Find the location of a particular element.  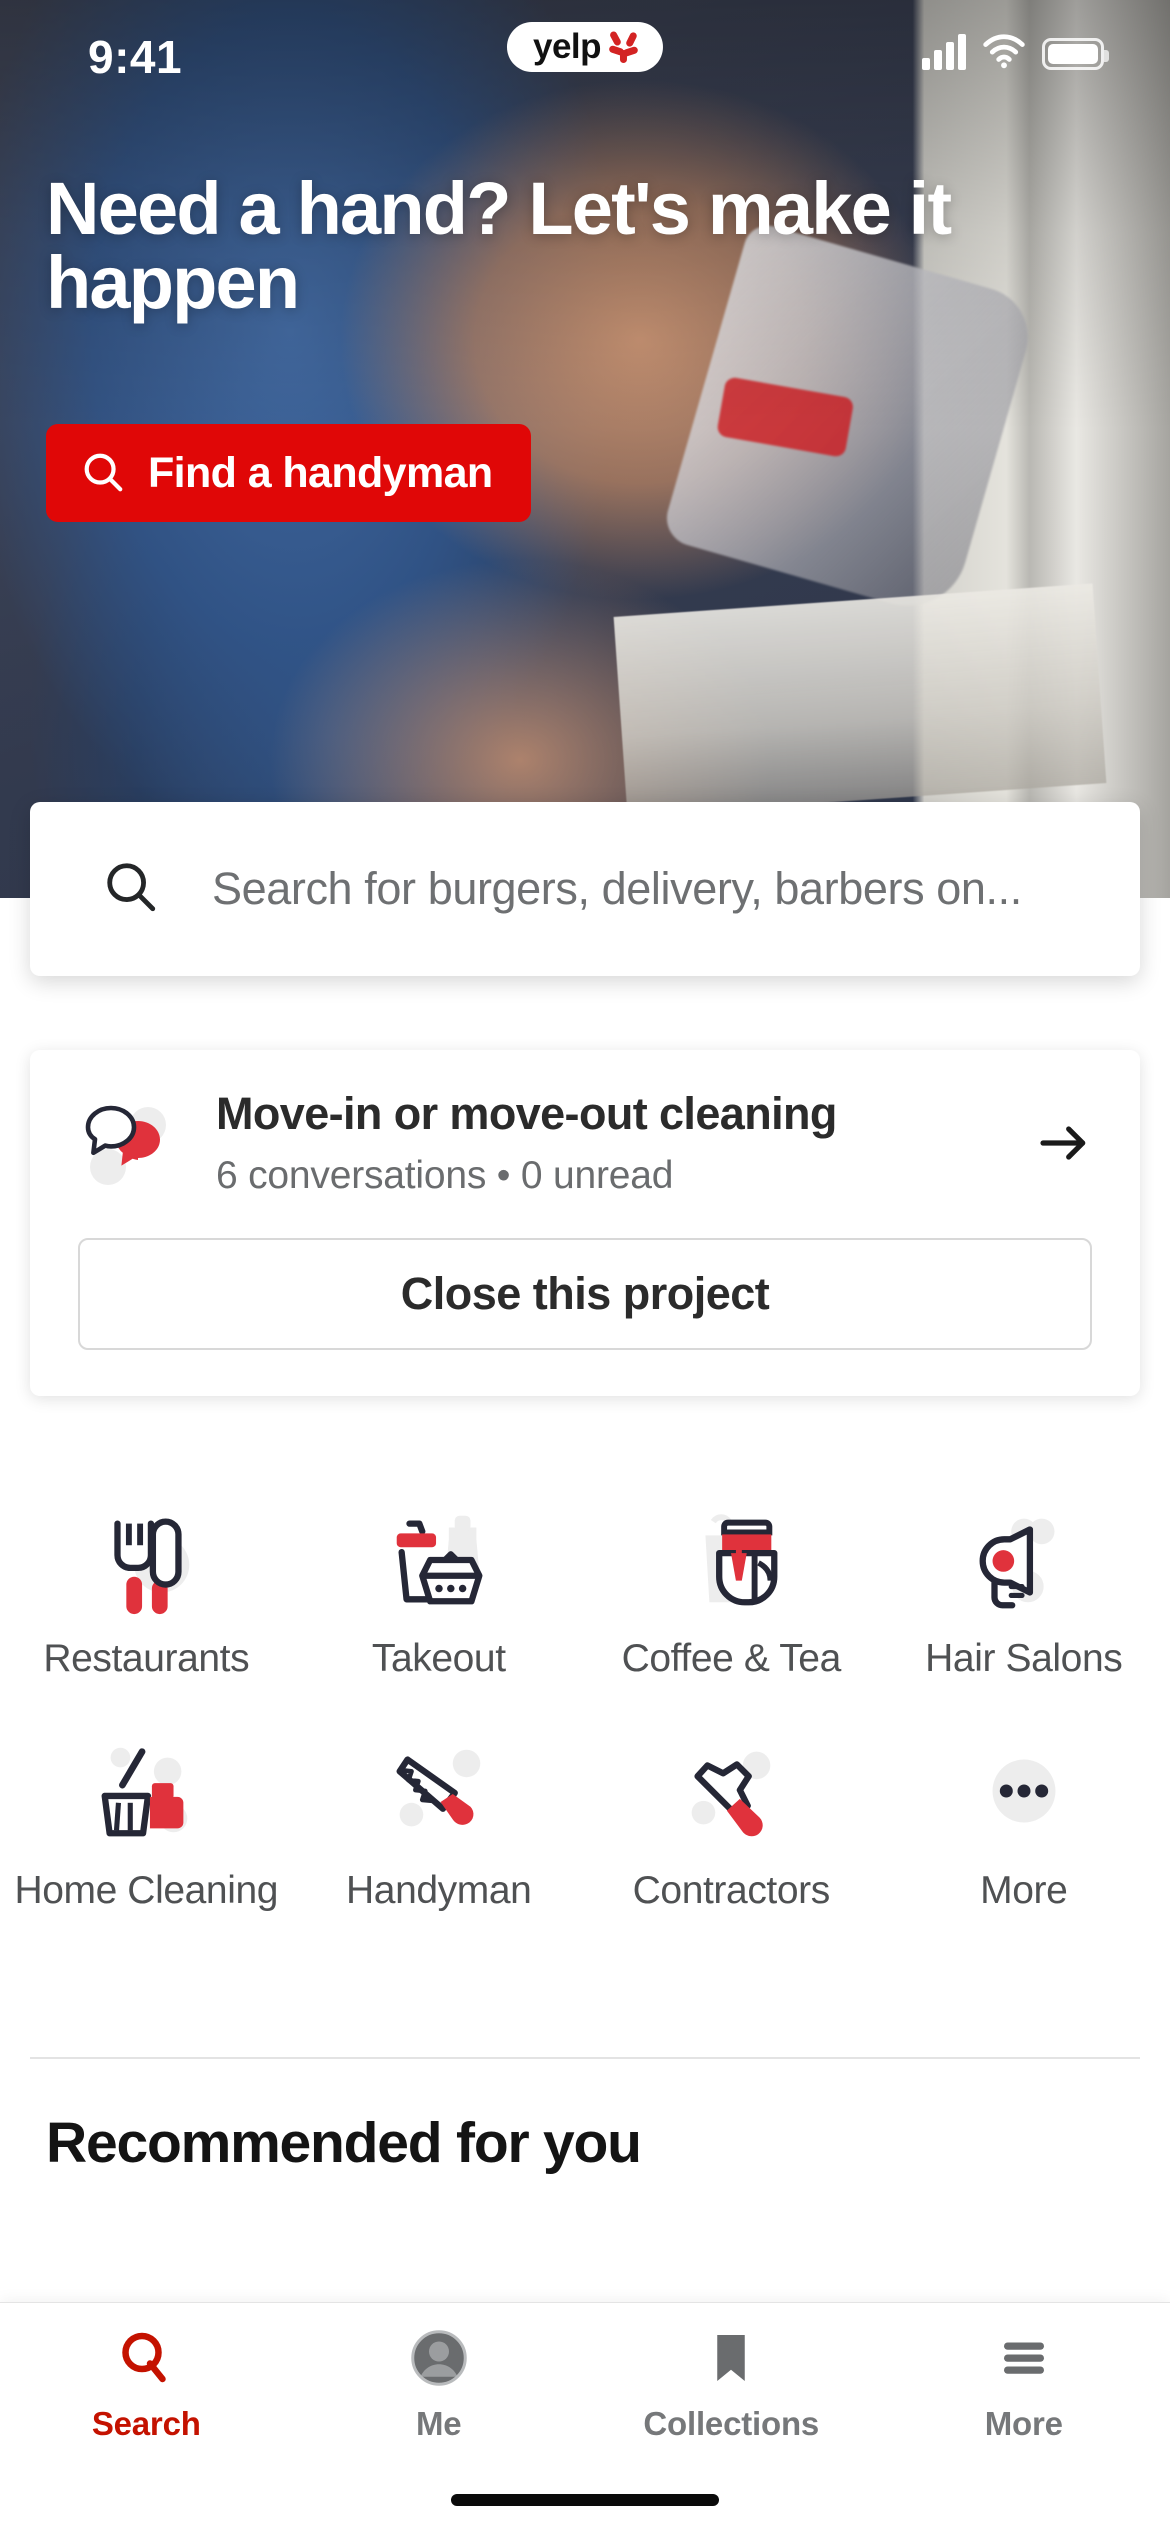

hero-title: Need a hand? Let's make it happen is located at coordinates (499, 245).